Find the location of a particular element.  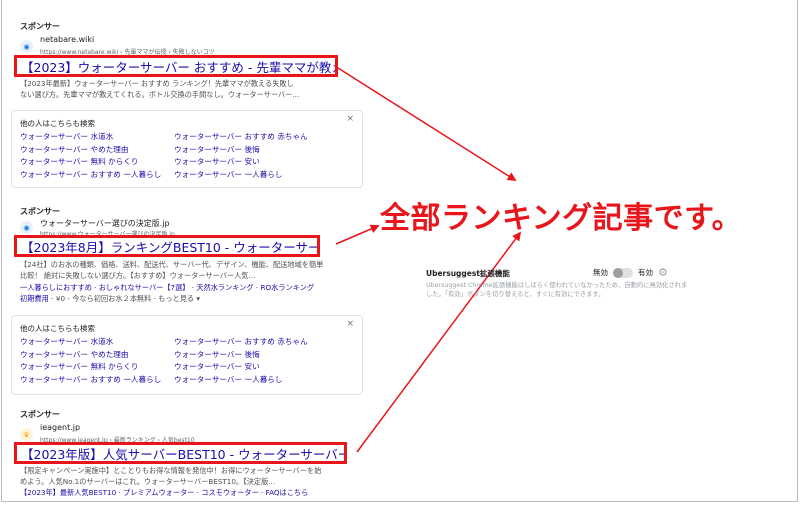

gear-icon: ⚙ is located at coordinates (663, 272).